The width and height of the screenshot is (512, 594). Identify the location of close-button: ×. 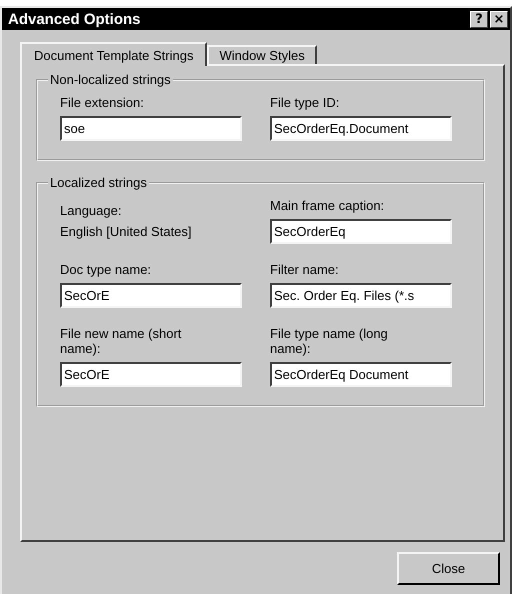
(499, 19).